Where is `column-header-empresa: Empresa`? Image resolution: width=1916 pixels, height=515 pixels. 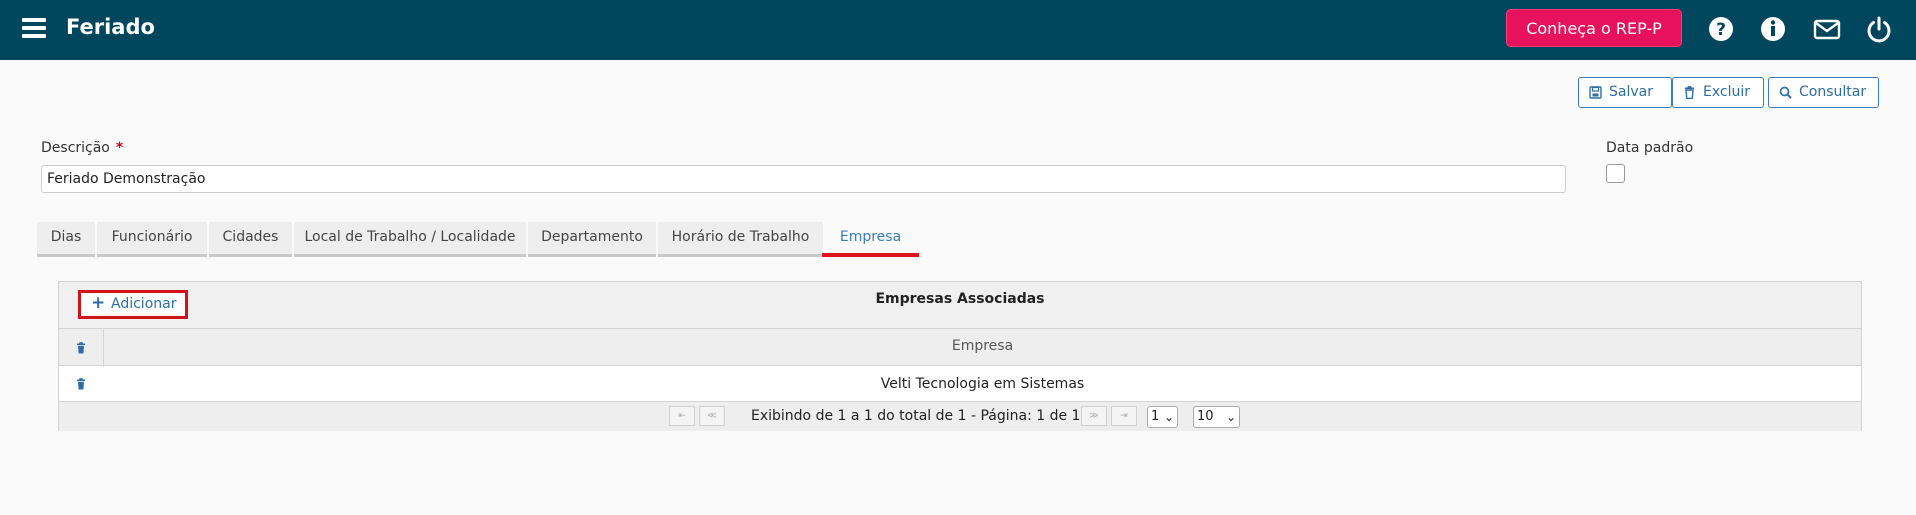
column-header-empresa: Empresa is located at coordinates (982, 346).